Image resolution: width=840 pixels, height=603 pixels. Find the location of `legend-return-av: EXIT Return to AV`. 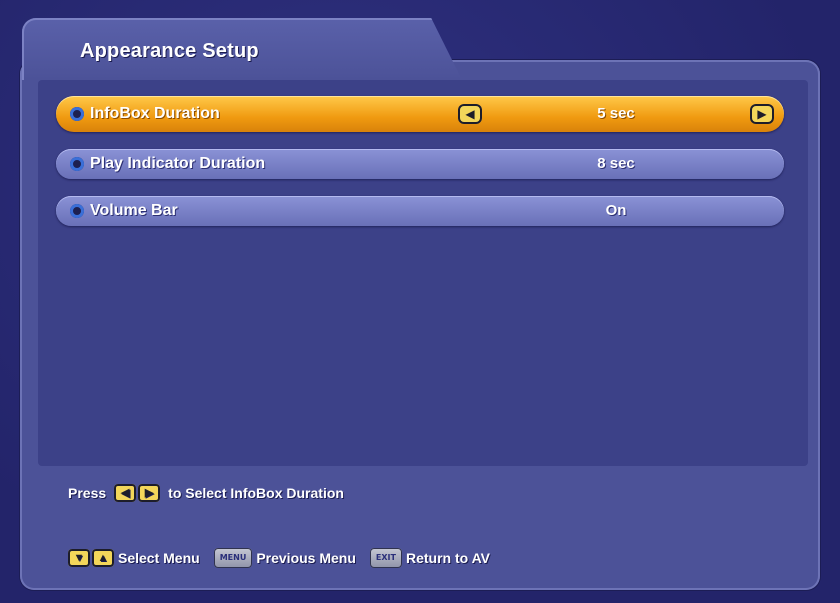

legend-return-av: EXIT Return to AV is located at coordinates (429, 558).